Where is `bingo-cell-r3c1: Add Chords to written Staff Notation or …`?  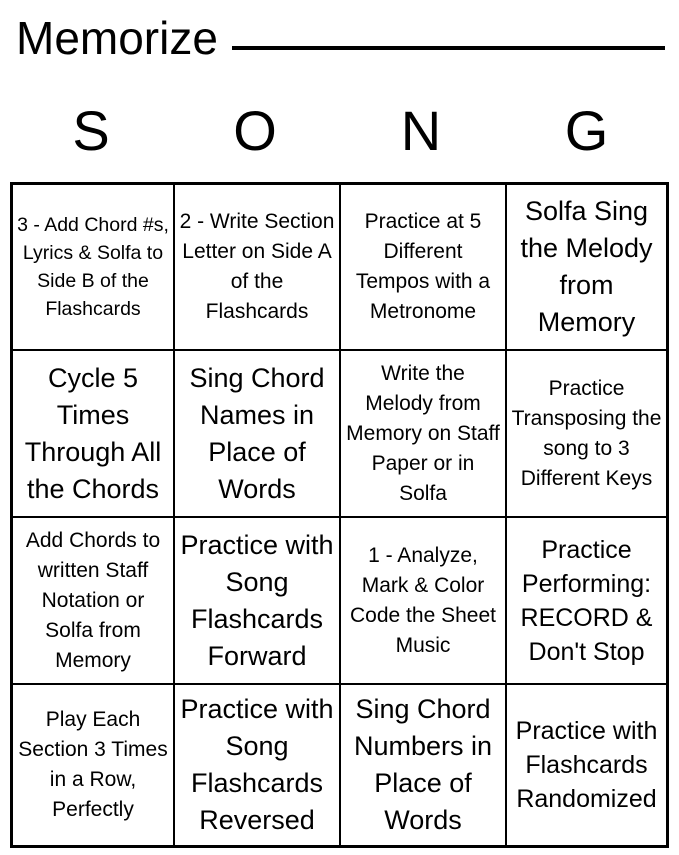
bingo-cell-r3c1: Add Chords to written Staff Notation or … is located at coordinates (94, 601).